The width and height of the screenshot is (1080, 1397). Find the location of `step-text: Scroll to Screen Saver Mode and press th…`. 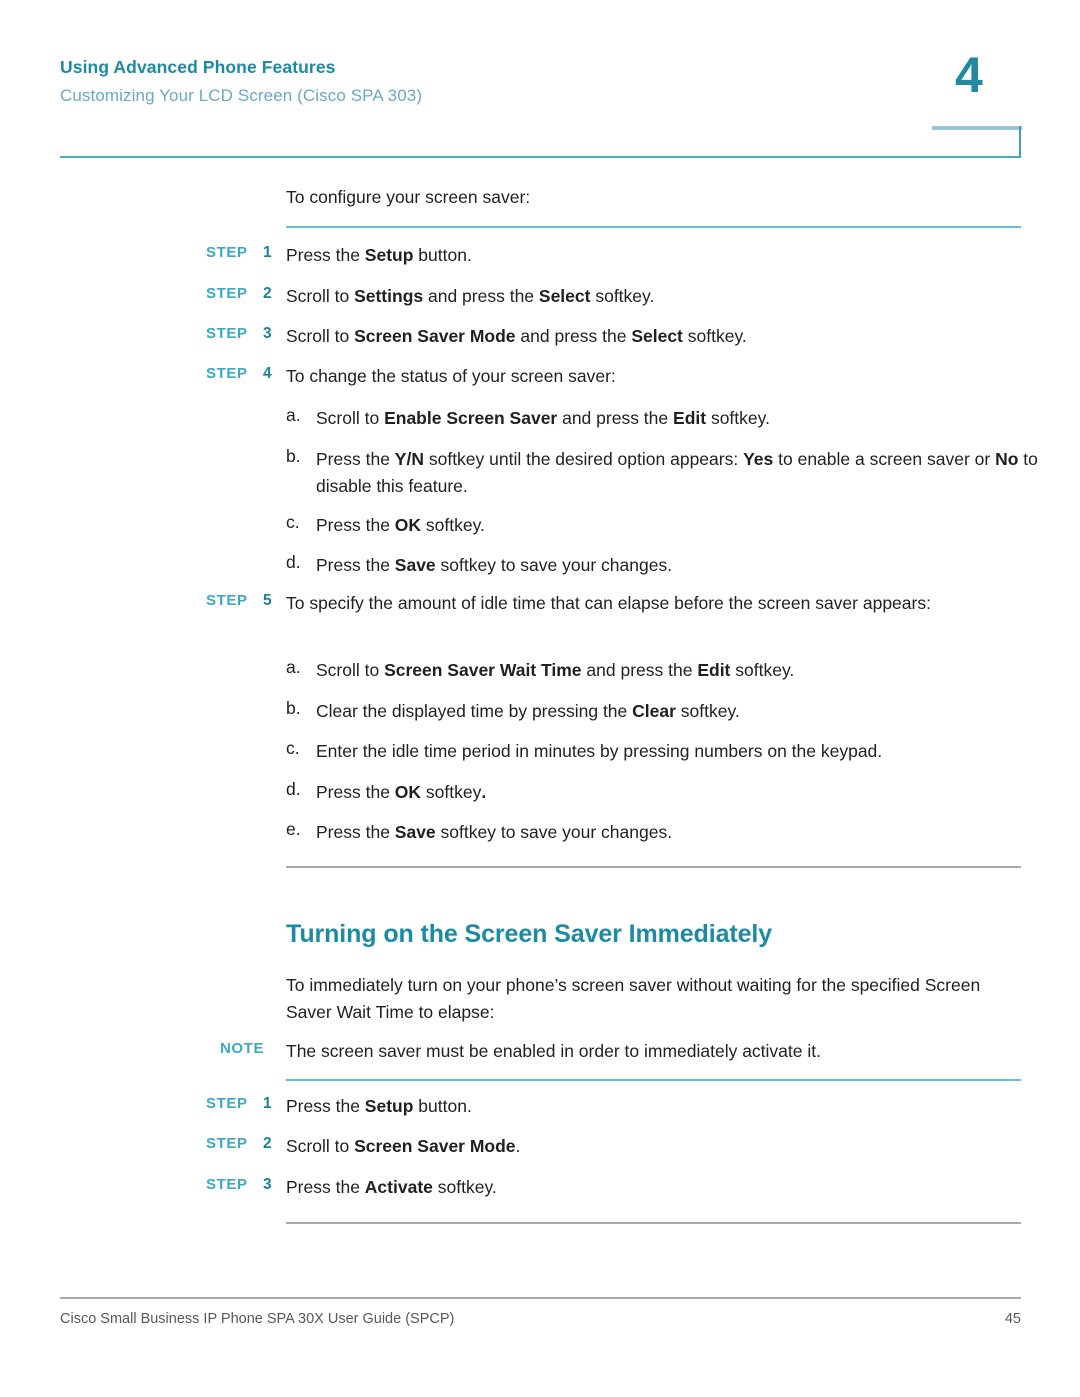

step-text: Scroll to Screen Saver Mode and press th… is located at coordinates (516, 336).